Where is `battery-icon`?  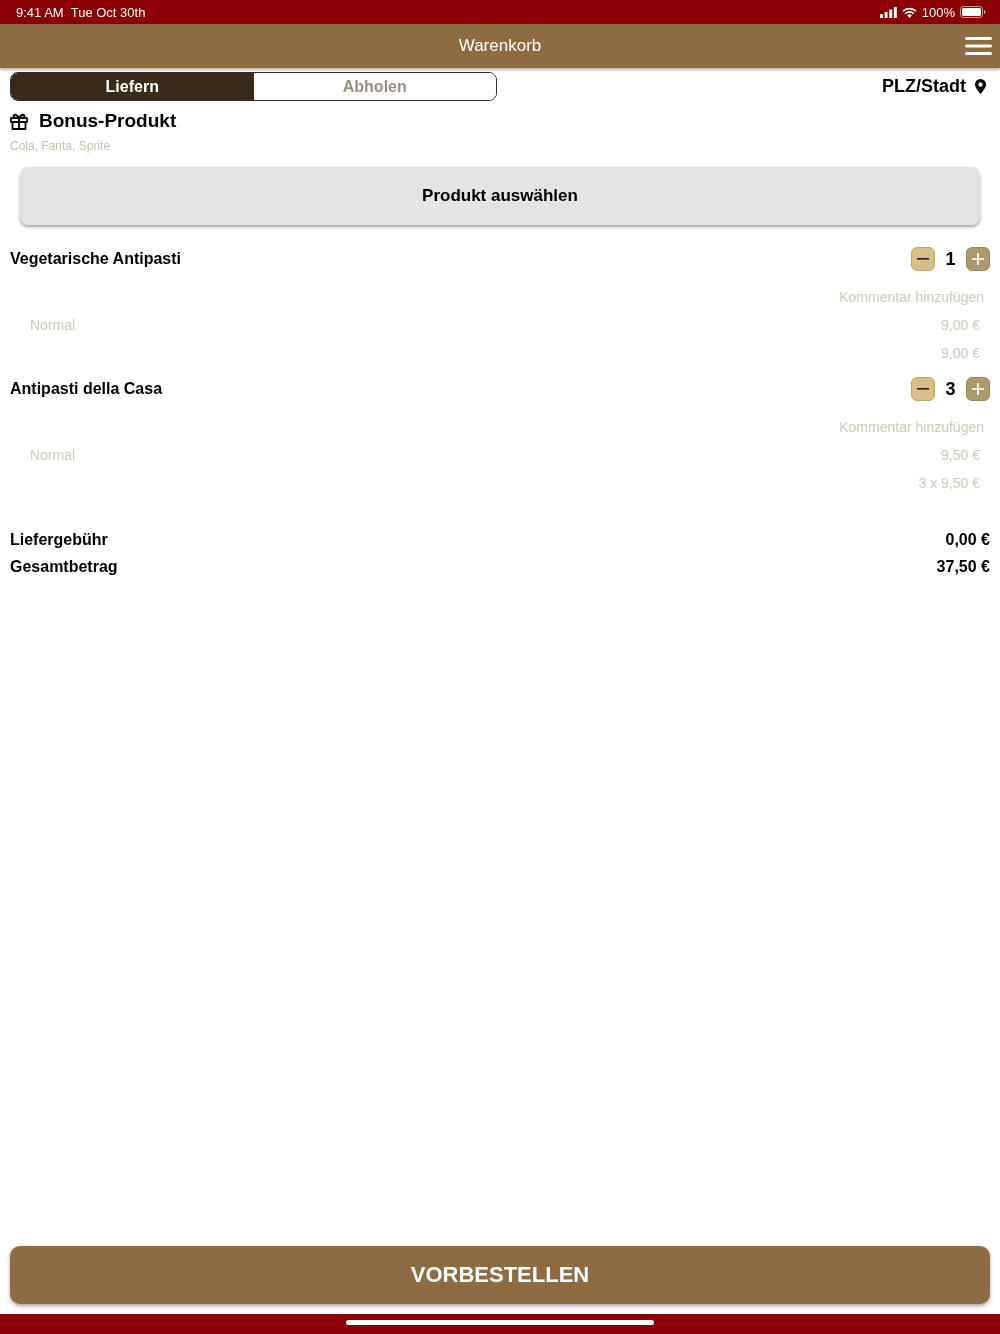 battery-icon is located at coordinates (973, 12).